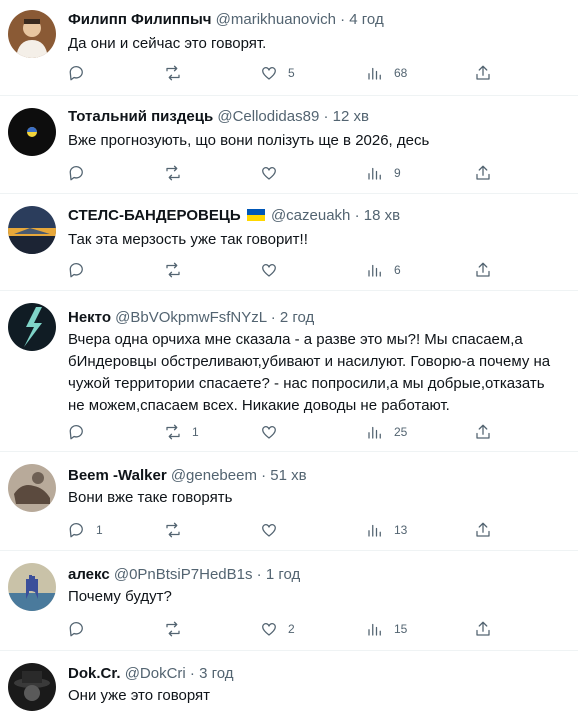 The image size is (578, 715). I want to click on display-name: Dok.Cr., so click(94, 673).